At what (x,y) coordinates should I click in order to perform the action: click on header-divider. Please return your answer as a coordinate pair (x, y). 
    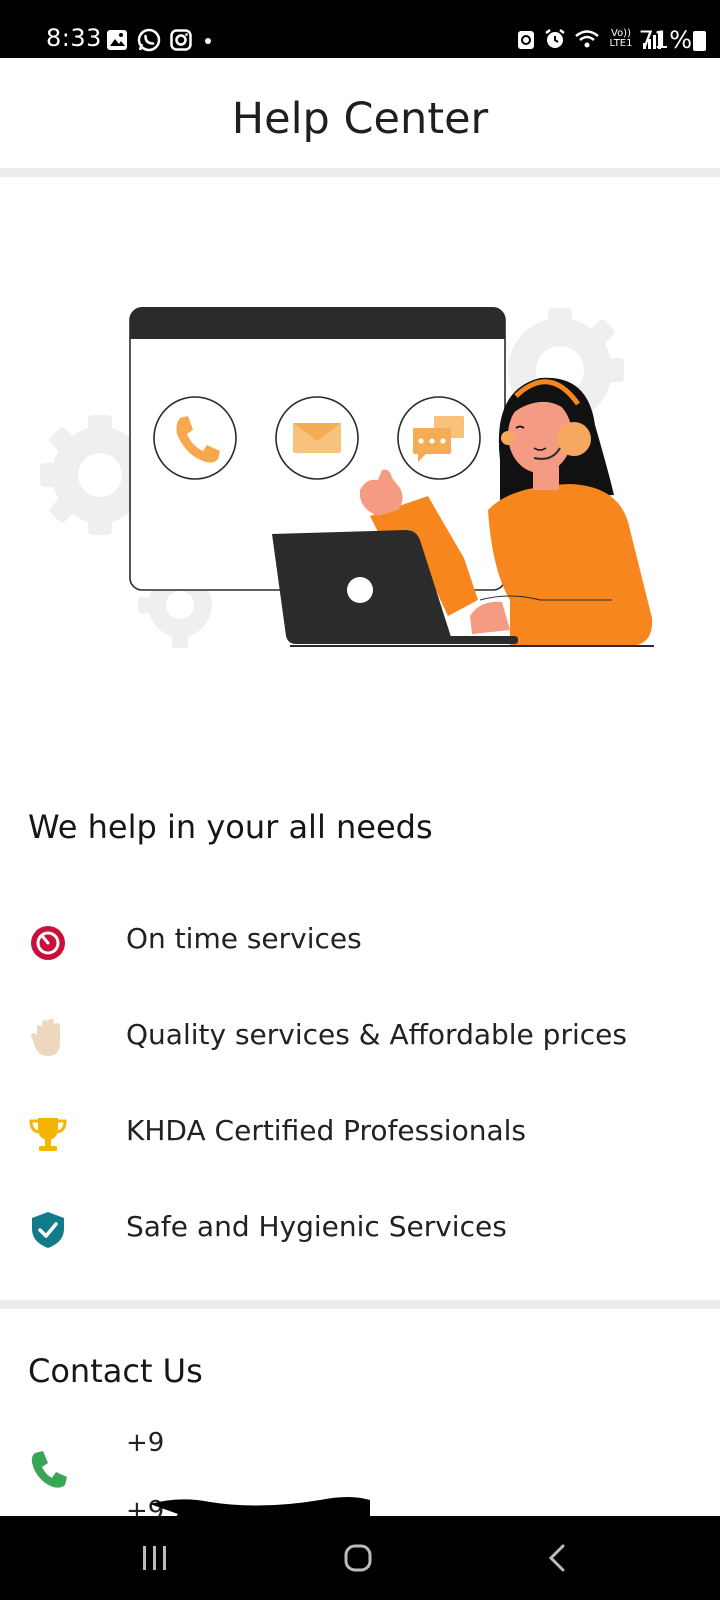
    Looking at the image, I should click on (360, 172).